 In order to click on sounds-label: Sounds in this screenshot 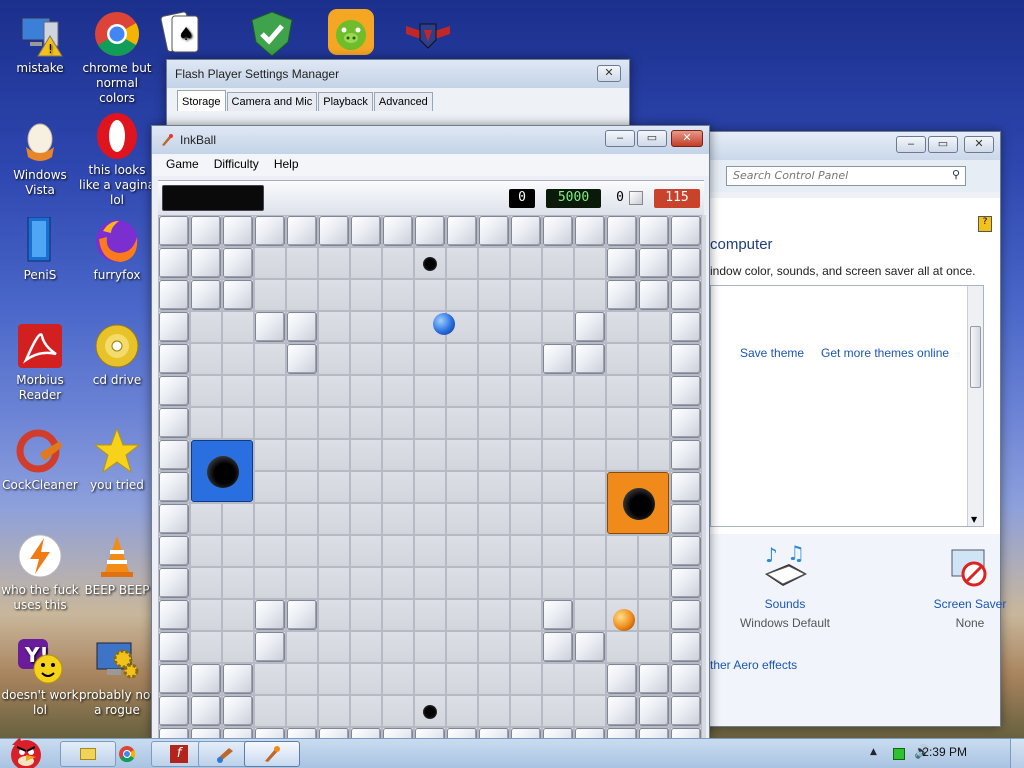, I will do `click(785, 604)`.